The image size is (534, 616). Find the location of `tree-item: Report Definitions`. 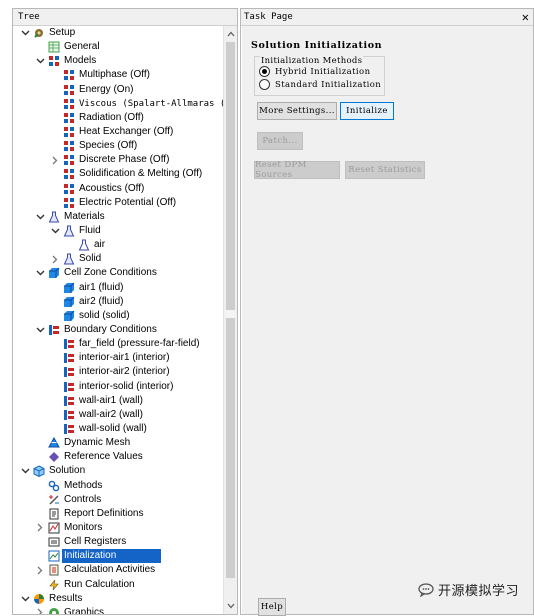

tree-item: Report Definitions is located at coordinates (118, 514).